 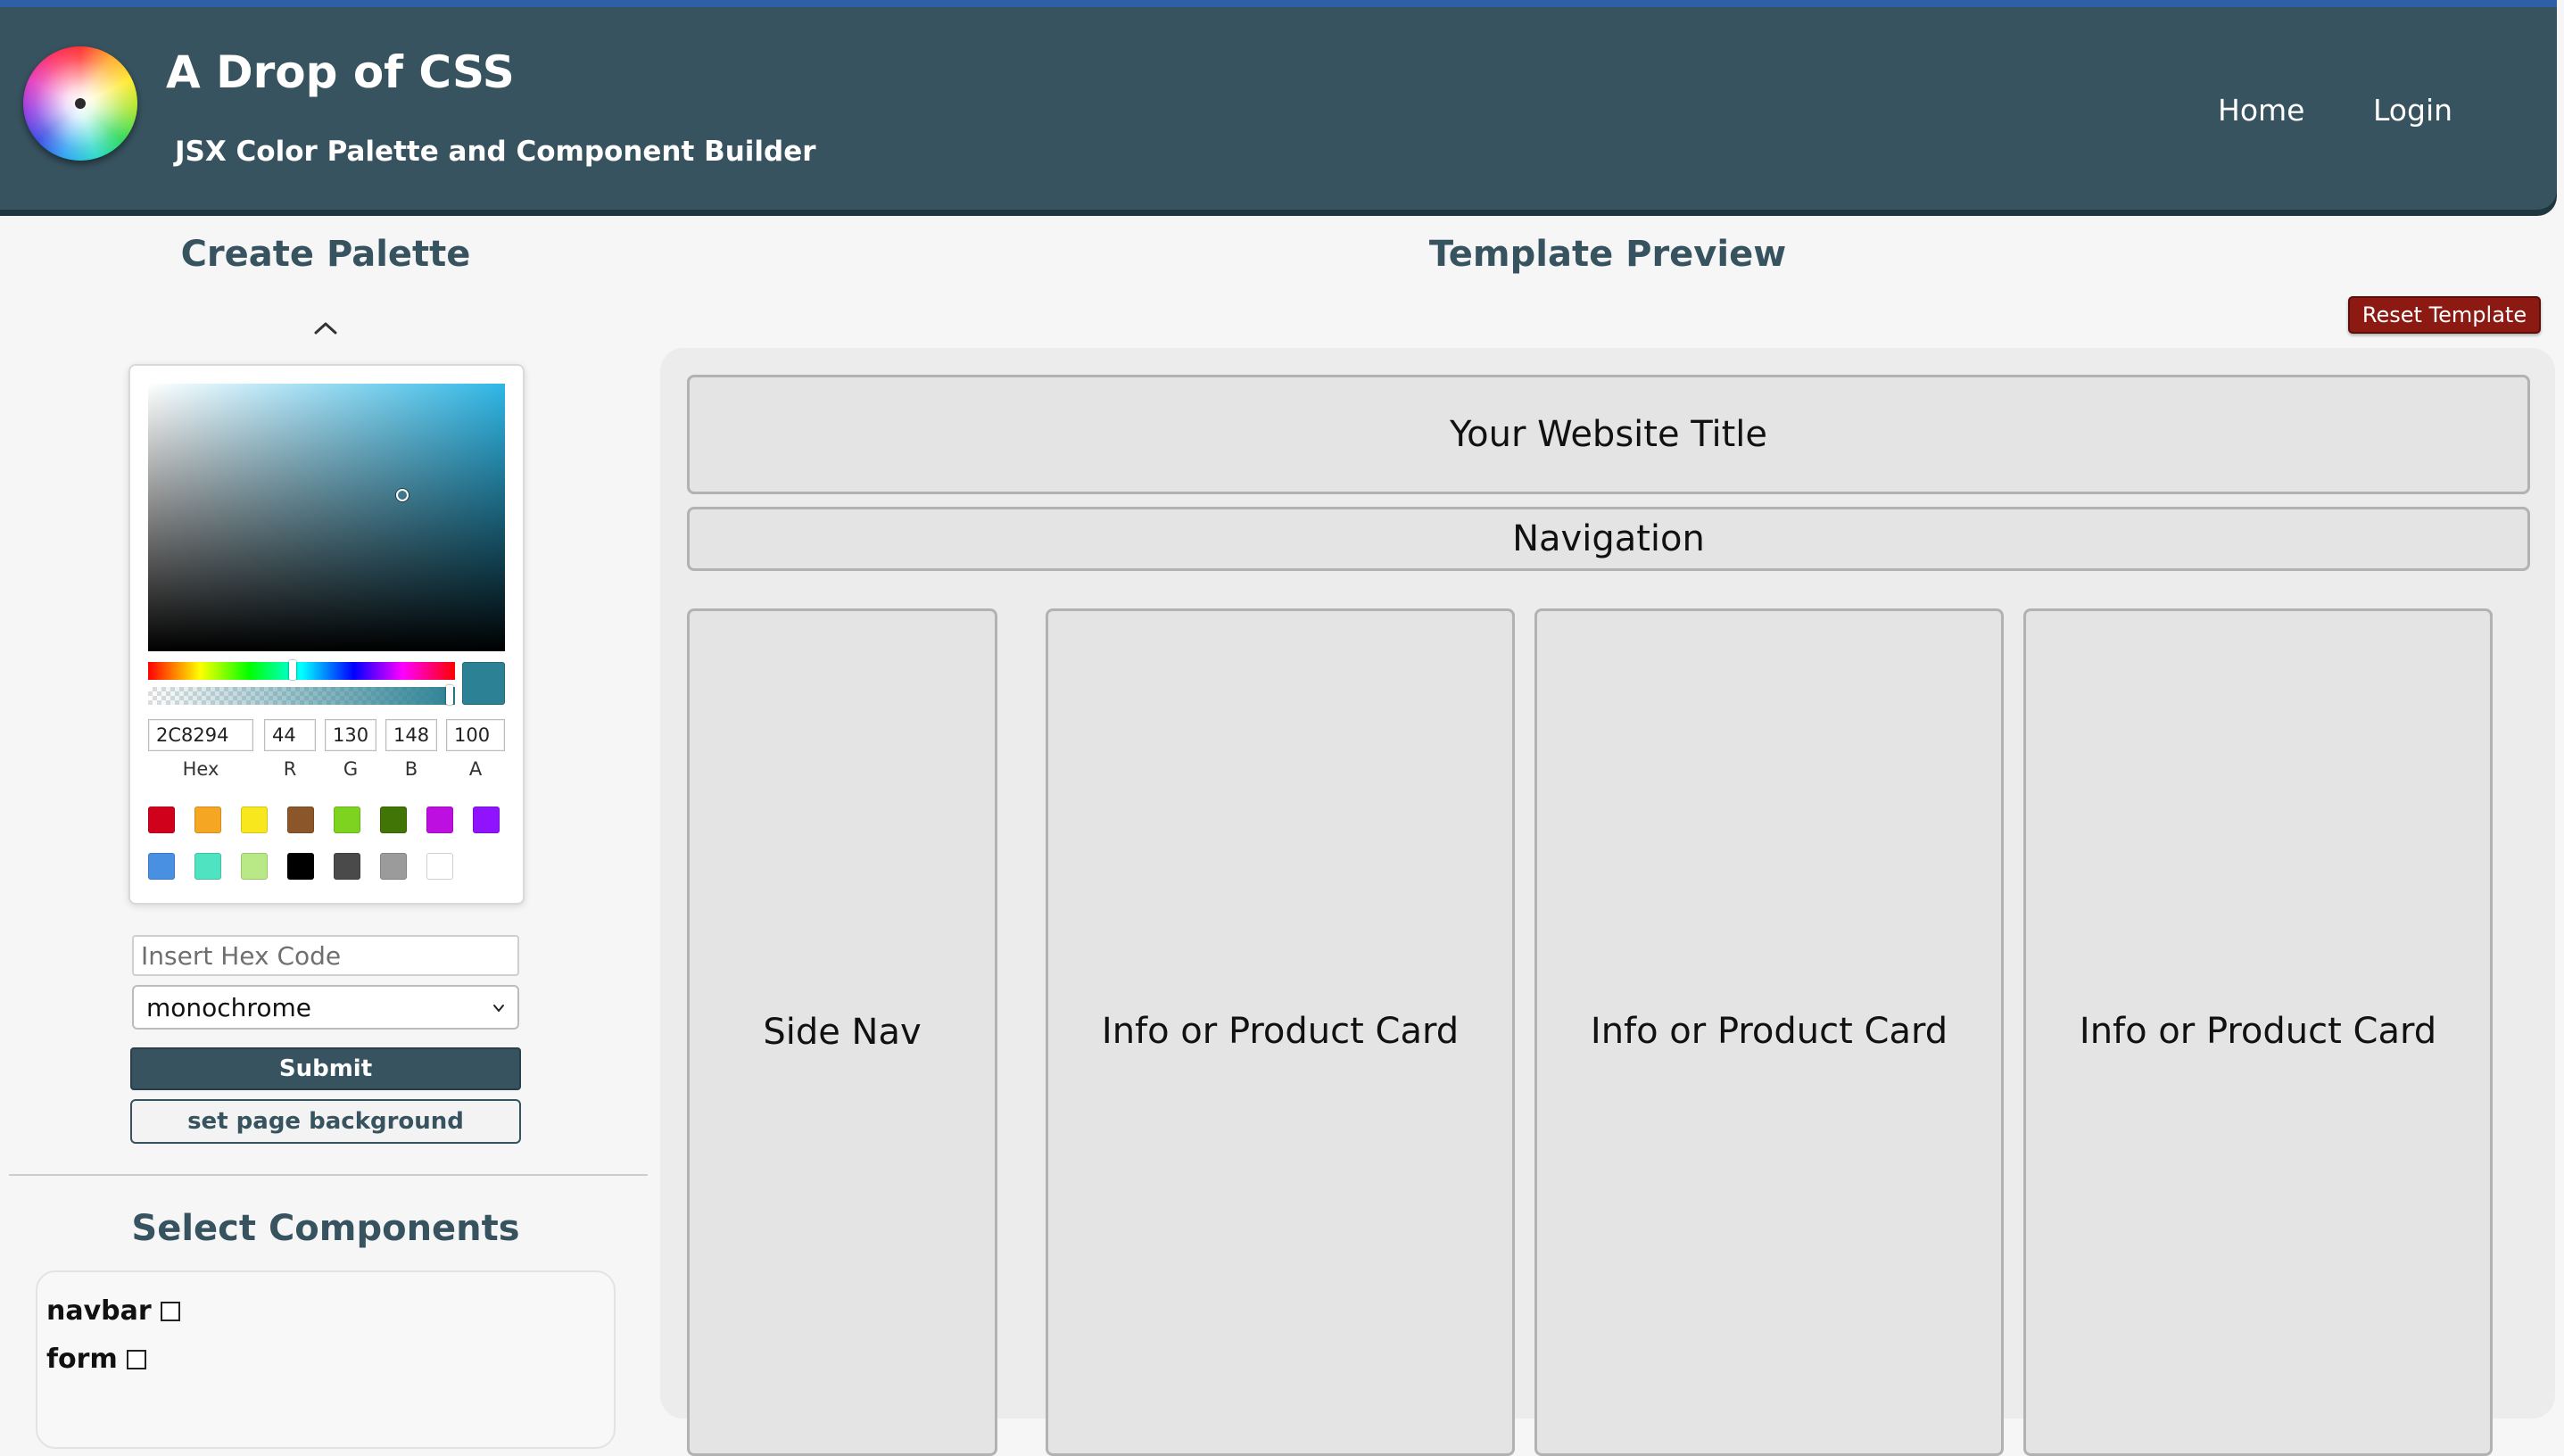 I want to click on nav-login-link: Login, so click(x=2412, y=111).